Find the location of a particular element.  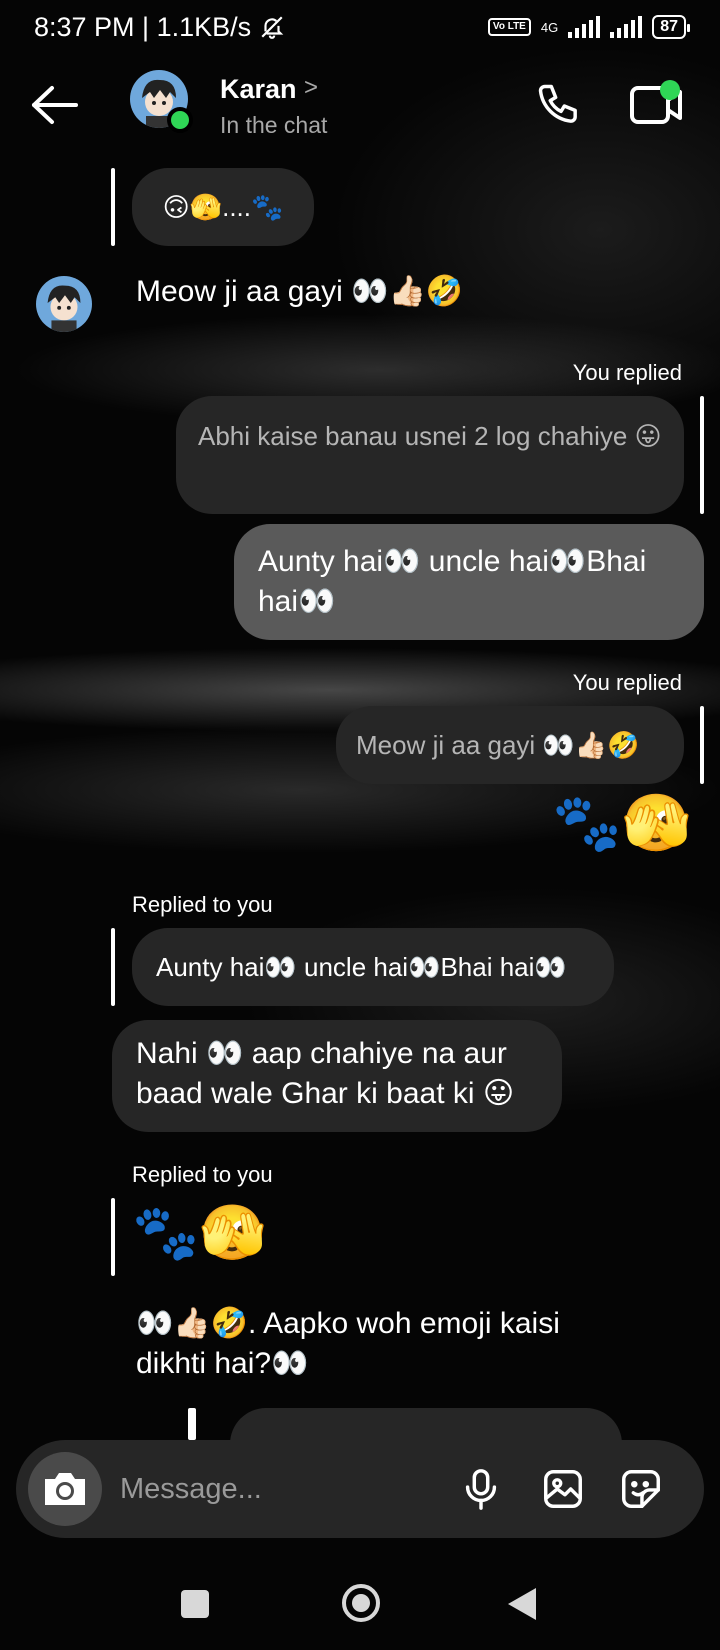

camera-icon is located at coordinates (65, 1489).